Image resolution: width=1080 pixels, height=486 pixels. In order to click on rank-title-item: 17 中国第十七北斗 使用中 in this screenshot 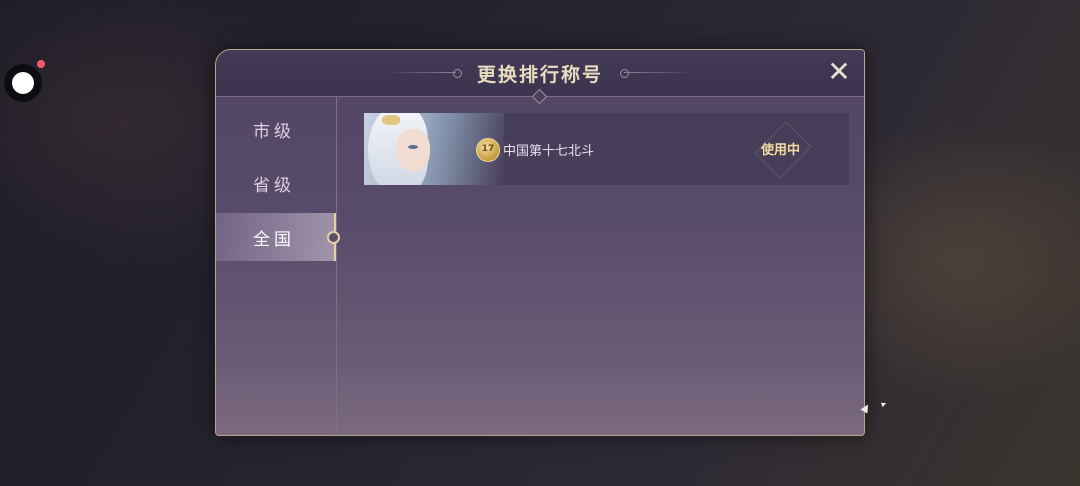, I will do `click(606, 149)`.